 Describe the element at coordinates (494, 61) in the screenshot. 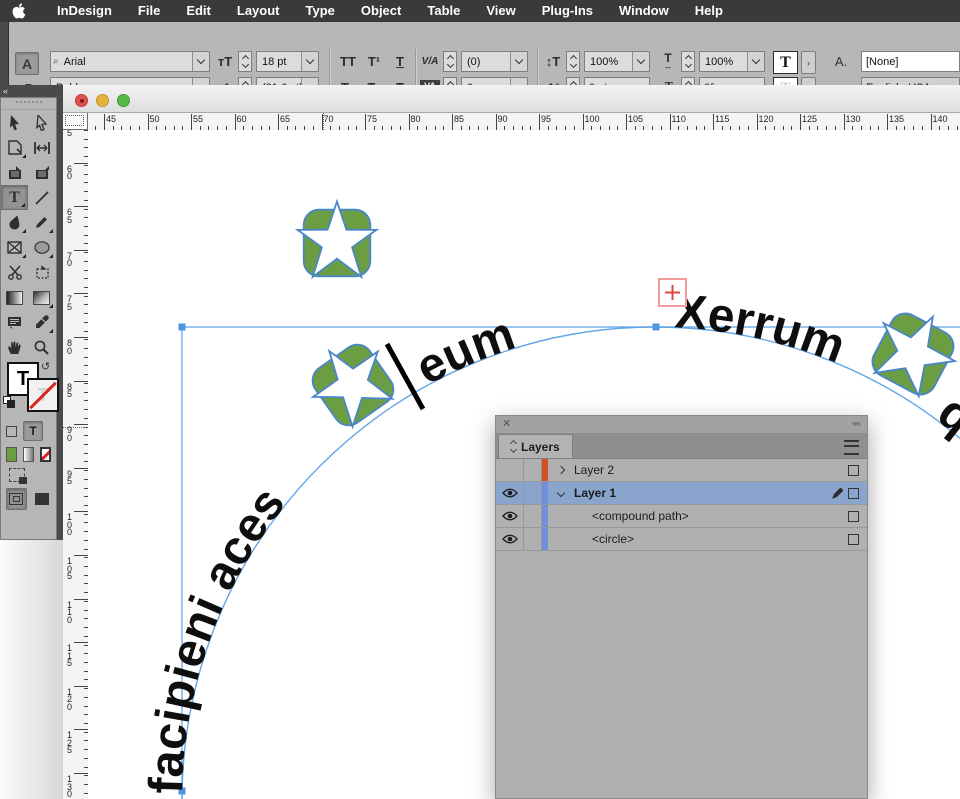

I see `kerning-combo: (0)` at that location.